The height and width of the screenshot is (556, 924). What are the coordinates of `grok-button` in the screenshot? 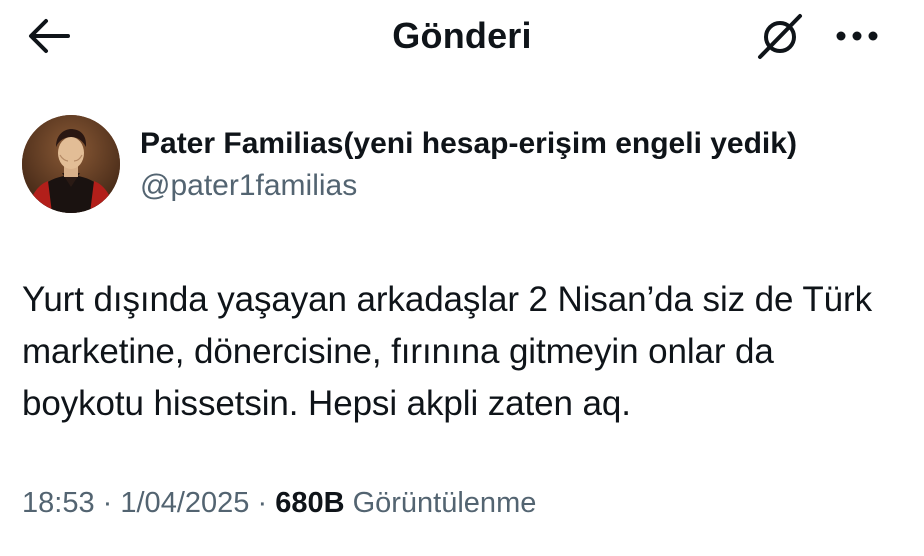 It's located at (781, 36).